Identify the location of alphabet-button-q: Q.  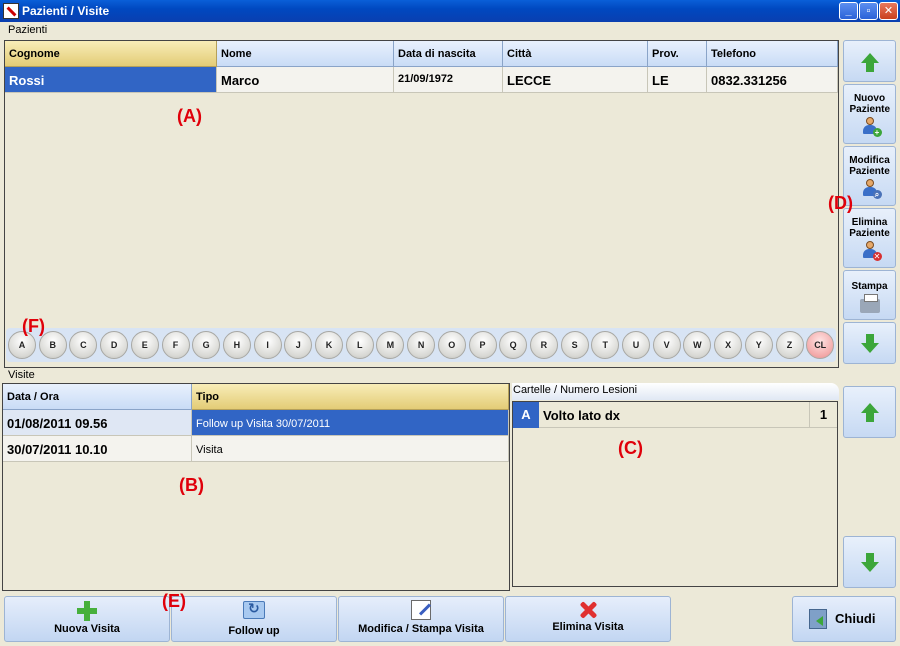
(513, 345).